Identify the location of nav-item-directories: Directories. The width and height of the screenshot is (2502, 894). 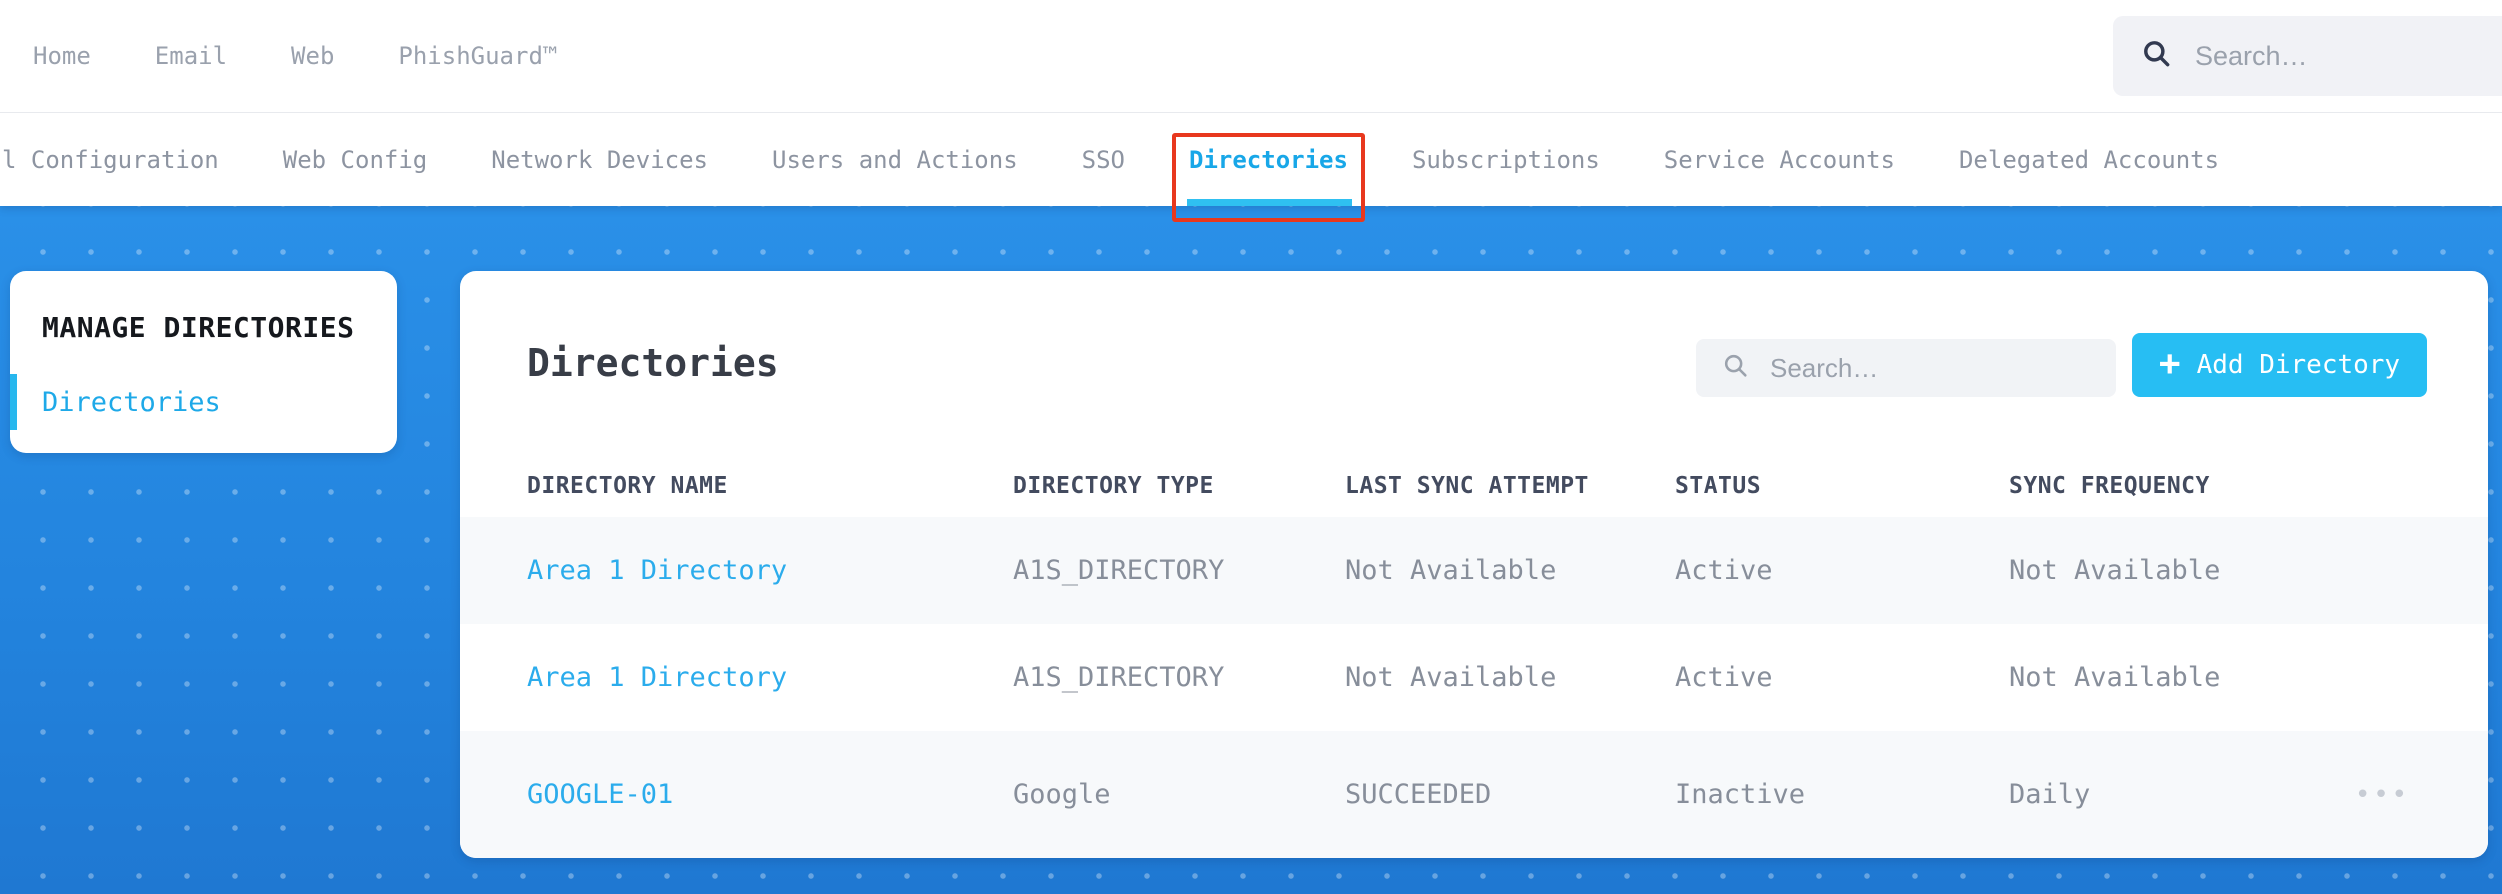
(1269, 159).